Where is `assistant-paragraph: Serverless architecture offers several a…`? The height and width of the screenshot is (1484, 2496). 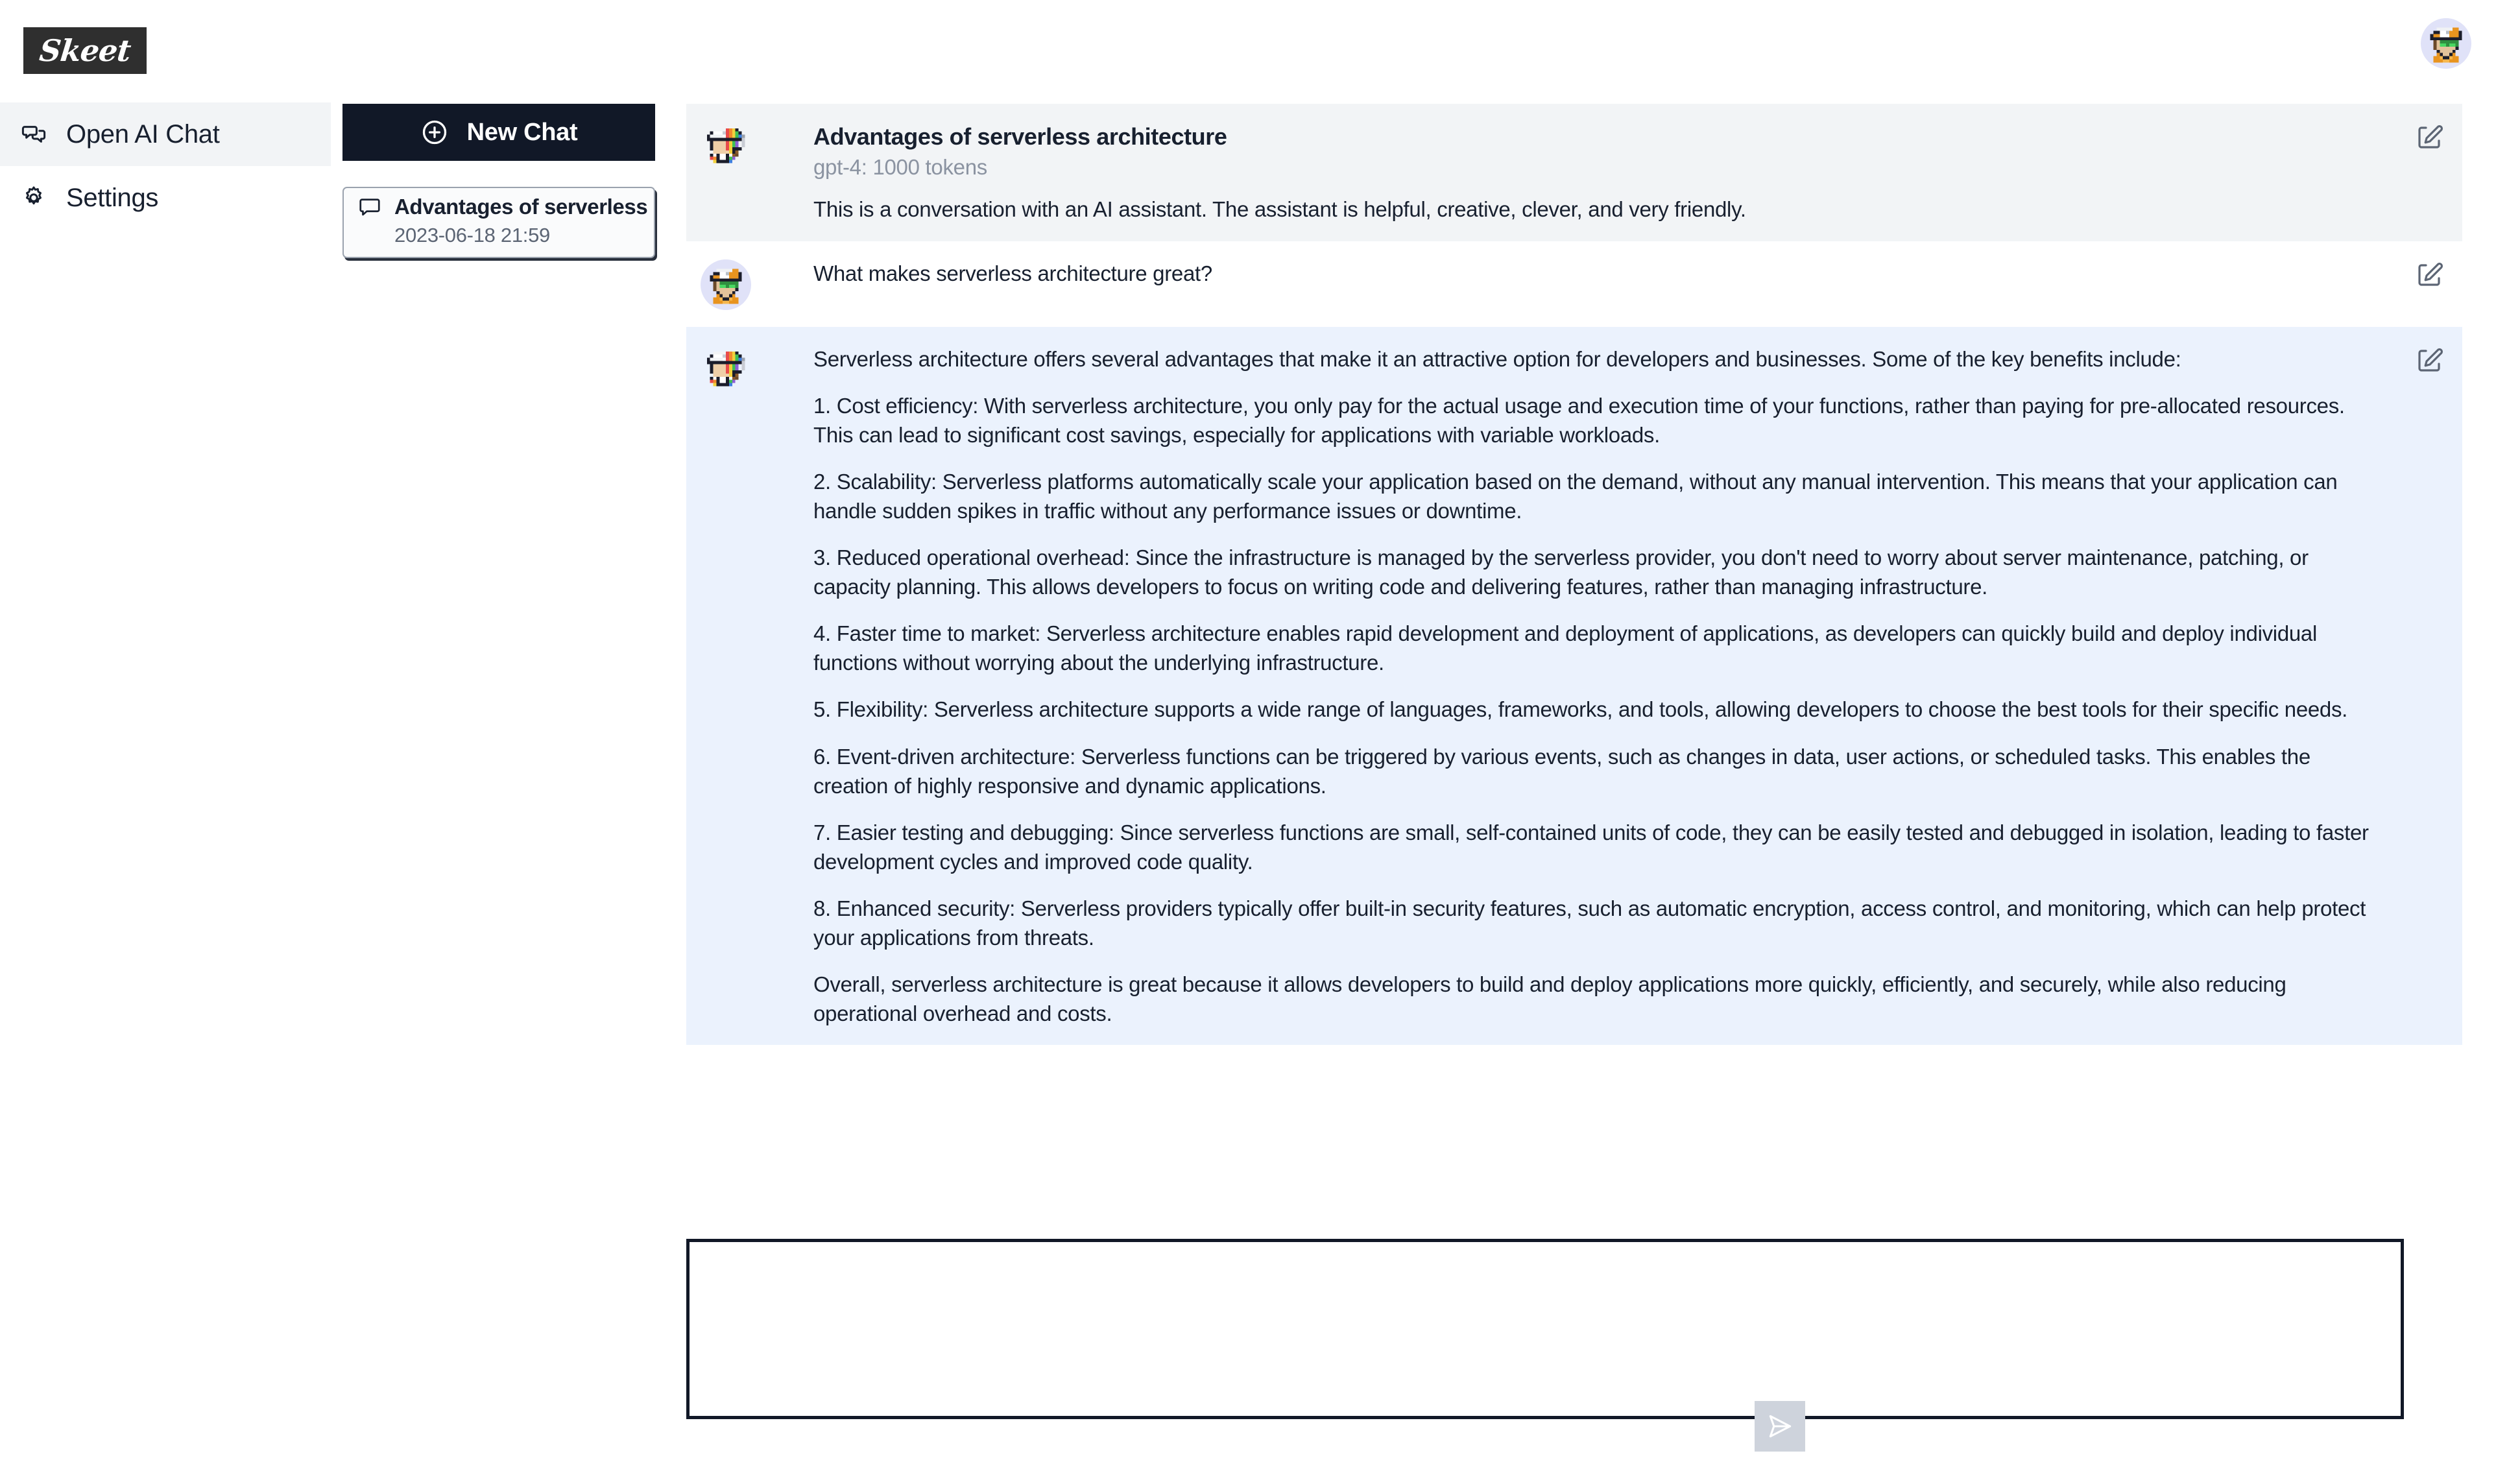
assistant-paragraph: Serverless architecture offers several a… is located at coordinates (1497, 359).